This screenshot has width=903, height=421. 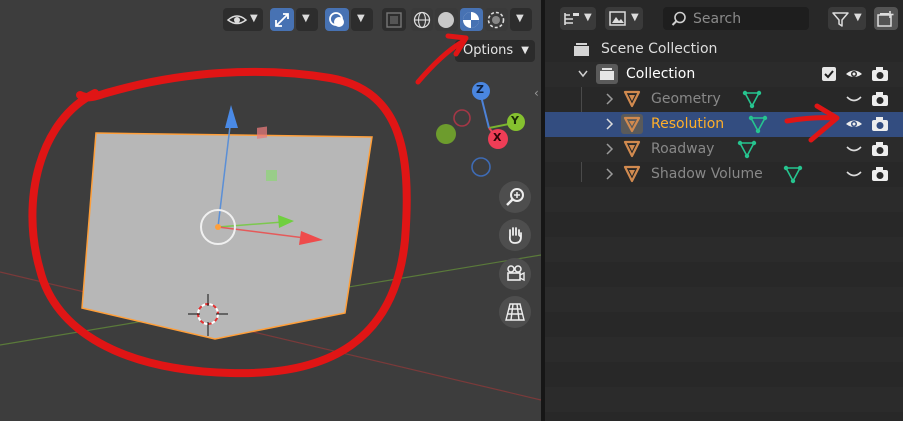 What do you see at coordinates (571, 19) in the screenshot?
I see `outliner-view-icon` at bounding box center [571, 19].